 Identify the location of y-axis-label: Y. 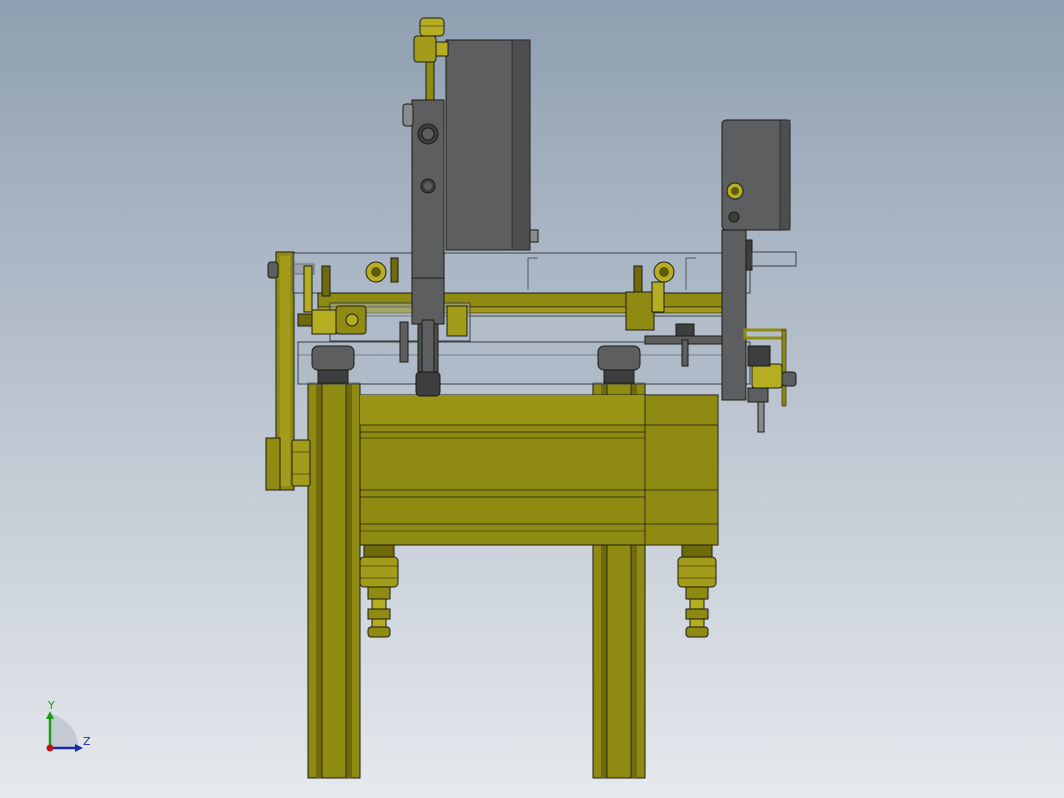
(51, 705).